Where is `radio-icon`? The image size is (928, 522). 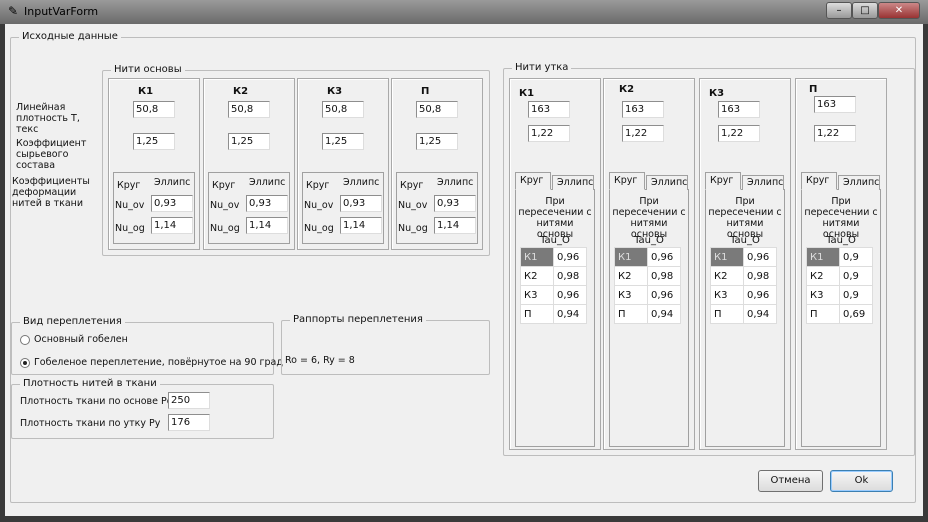
radio-icon is located at coordinates (25, 339).